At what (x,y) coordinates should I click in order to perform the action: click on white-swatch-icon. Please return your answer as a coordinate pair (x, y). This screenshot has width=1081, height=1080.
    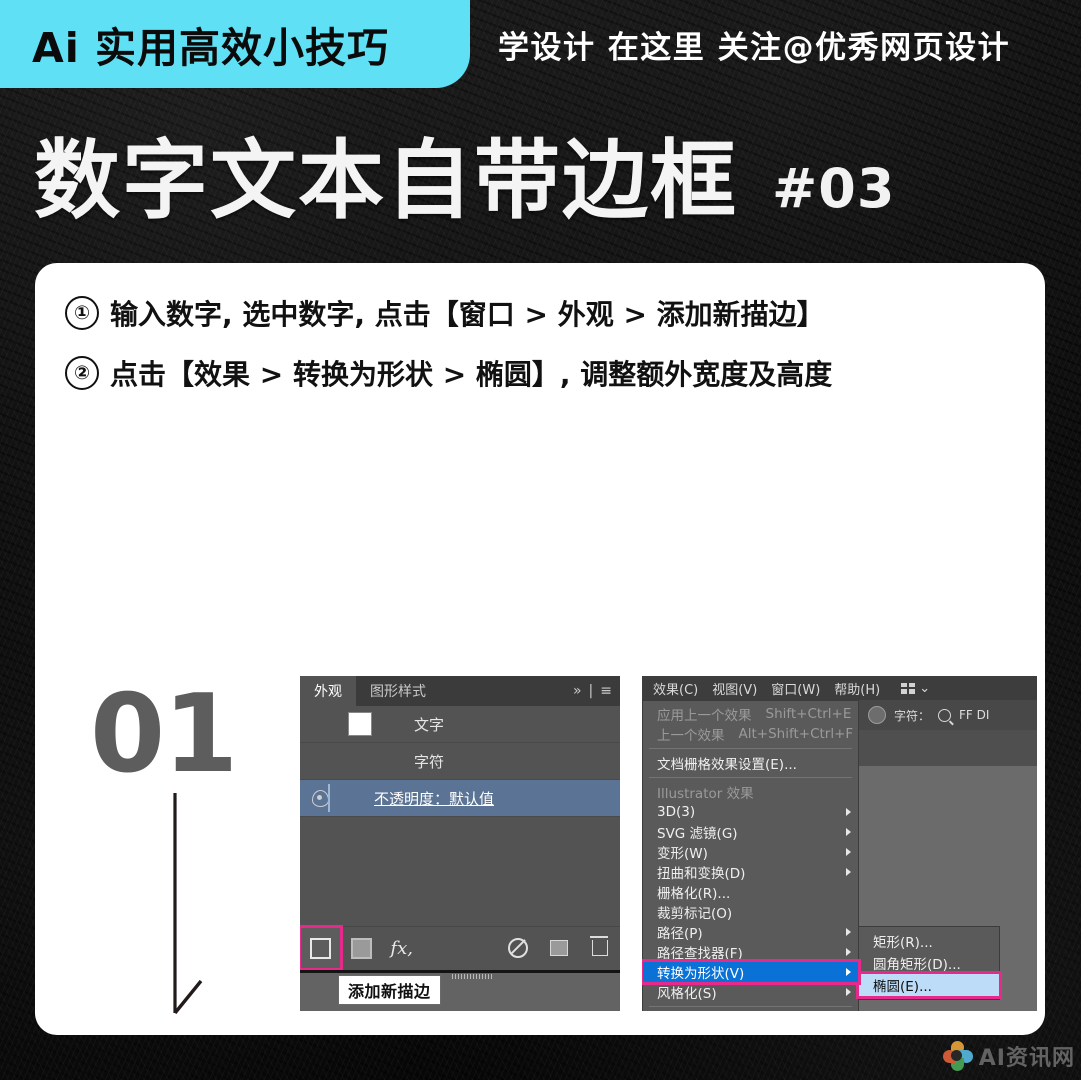
    Looking at the image, I should click on (360, 724).